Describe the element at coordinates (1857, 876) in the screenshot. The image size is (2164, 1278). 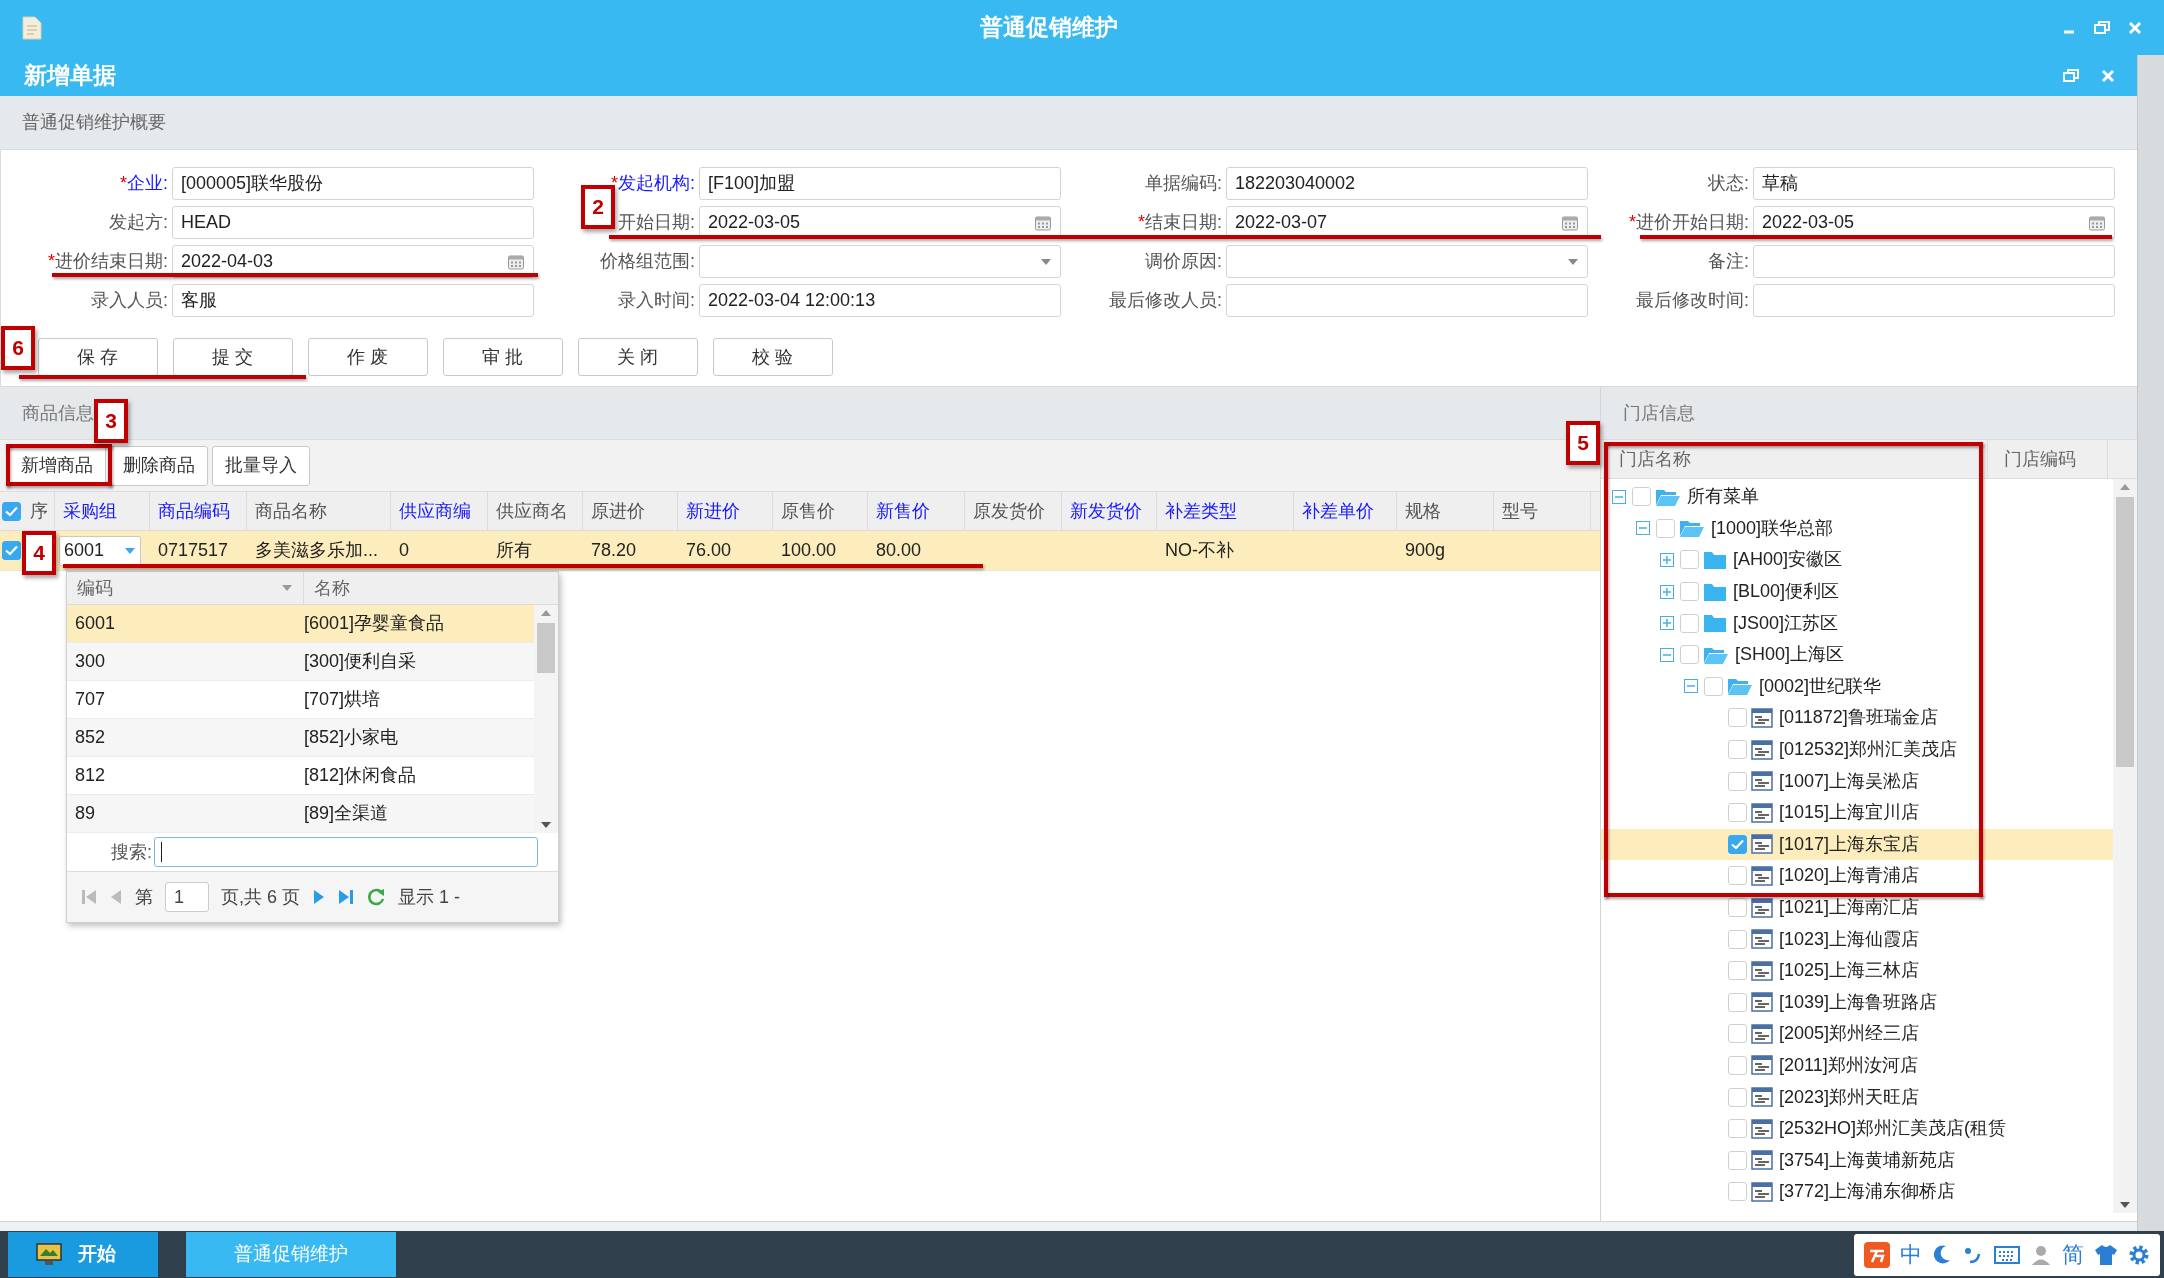
I see `tree-item: [1020]上海青浦店` at that location.